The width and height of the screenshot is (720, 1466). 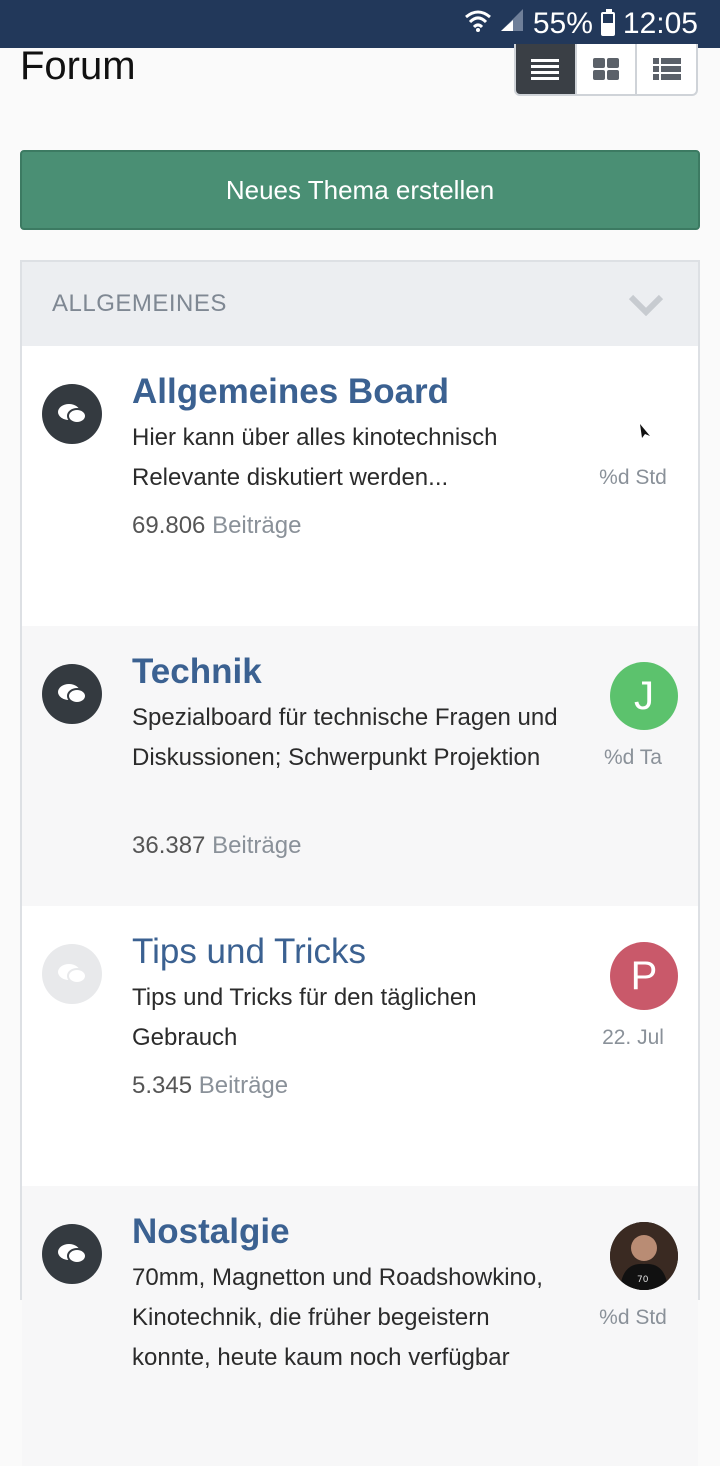 What do you see at coordinates (644, 976) in the screenshot?
I see `avatar: P` at bounding box center [644, 976].